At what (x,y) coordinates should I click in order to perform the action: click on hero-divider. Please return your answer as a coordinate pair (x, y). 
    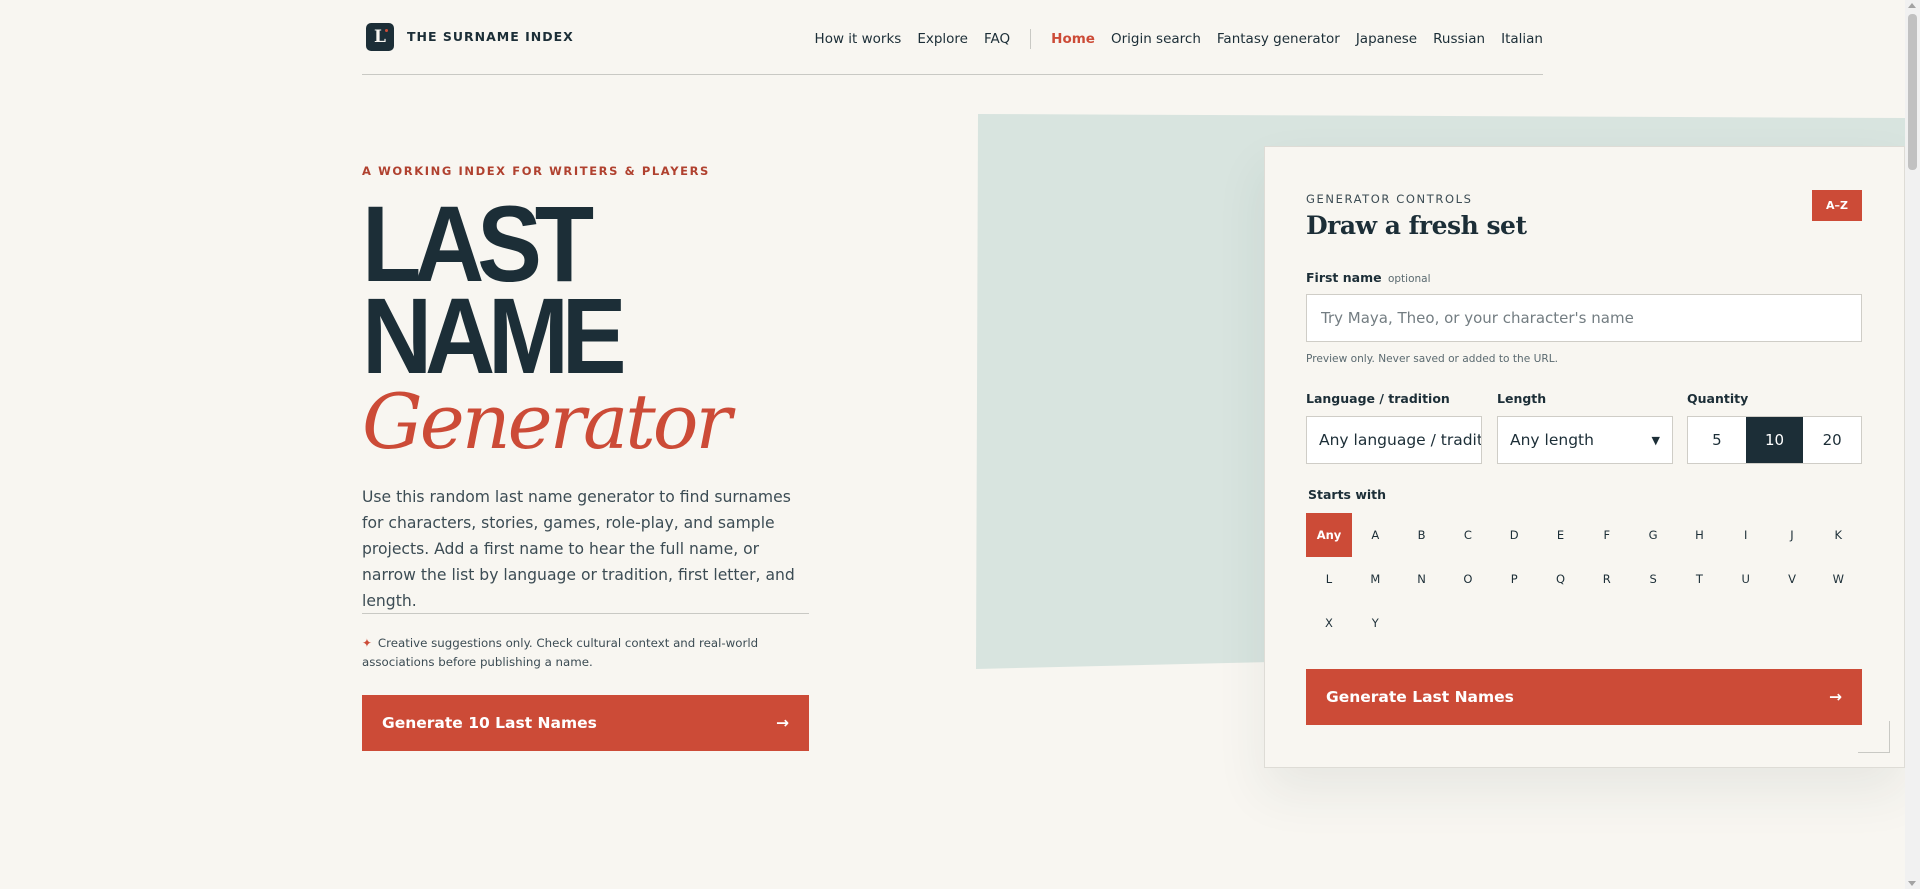
    Looking at the image, I should click on (585, 613).